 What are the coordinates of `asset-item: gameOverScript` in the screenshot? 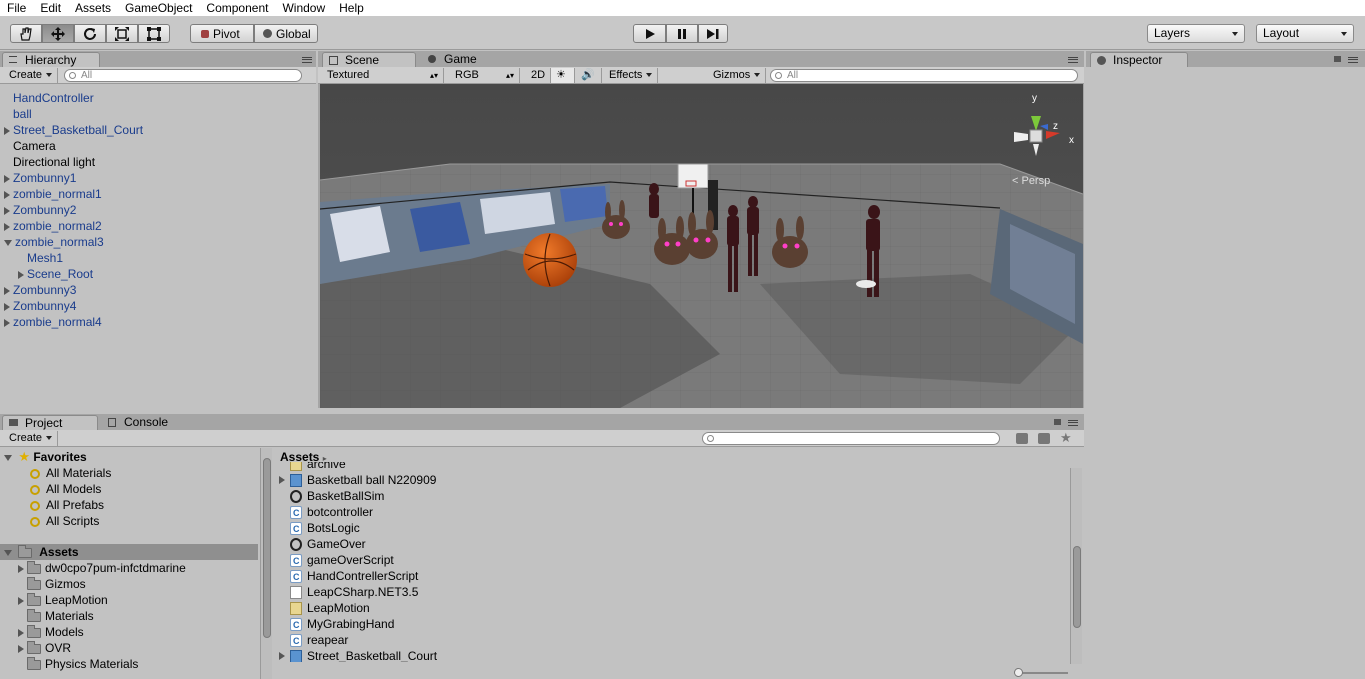 It's located at (342, 560).